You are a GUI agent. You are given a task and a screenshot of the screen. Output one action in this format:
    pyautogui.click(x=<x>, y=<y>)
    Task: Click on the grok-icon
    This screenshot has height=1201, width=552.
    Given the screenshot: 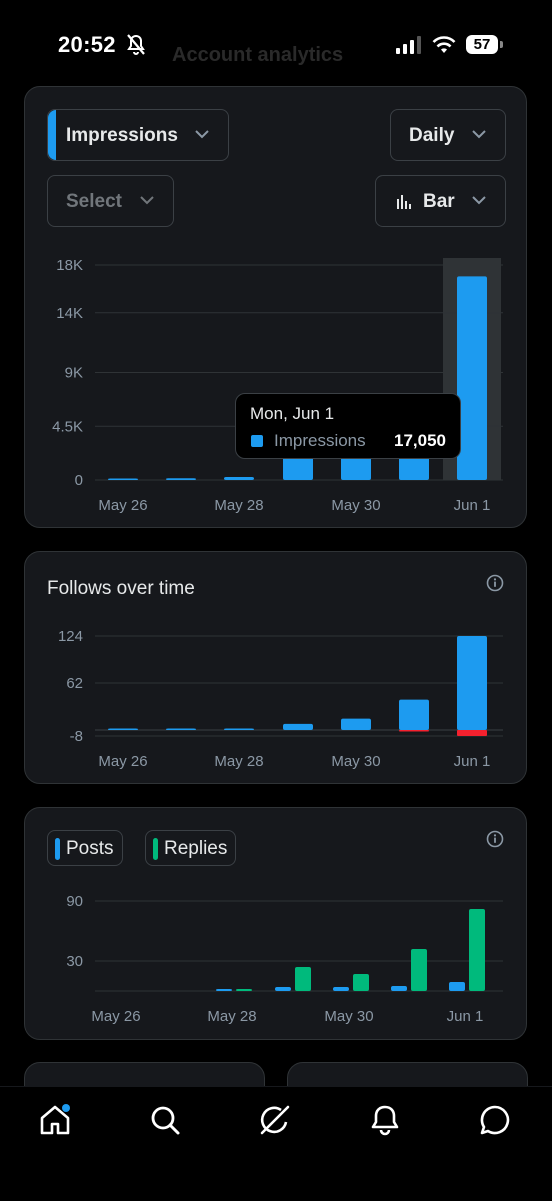 What is the action you would take?
    pyautogui.click(x=275, y=1120)
    